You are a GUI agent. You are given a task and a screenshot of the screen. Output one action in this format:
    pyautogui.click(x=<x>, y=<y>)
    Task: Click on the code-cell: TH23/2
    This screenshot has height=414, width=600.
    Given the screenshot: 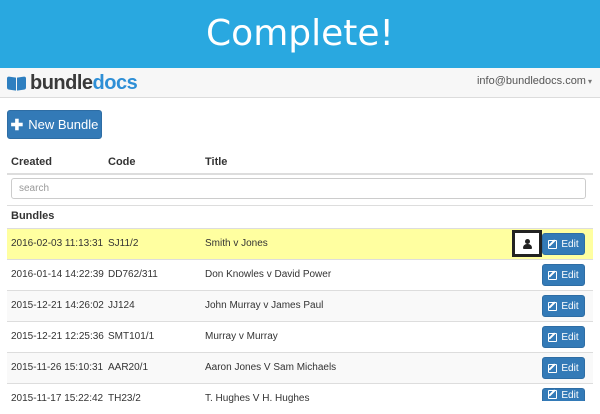 What is the action you would take?
    pyautogui.click(x=124, y=398)
    